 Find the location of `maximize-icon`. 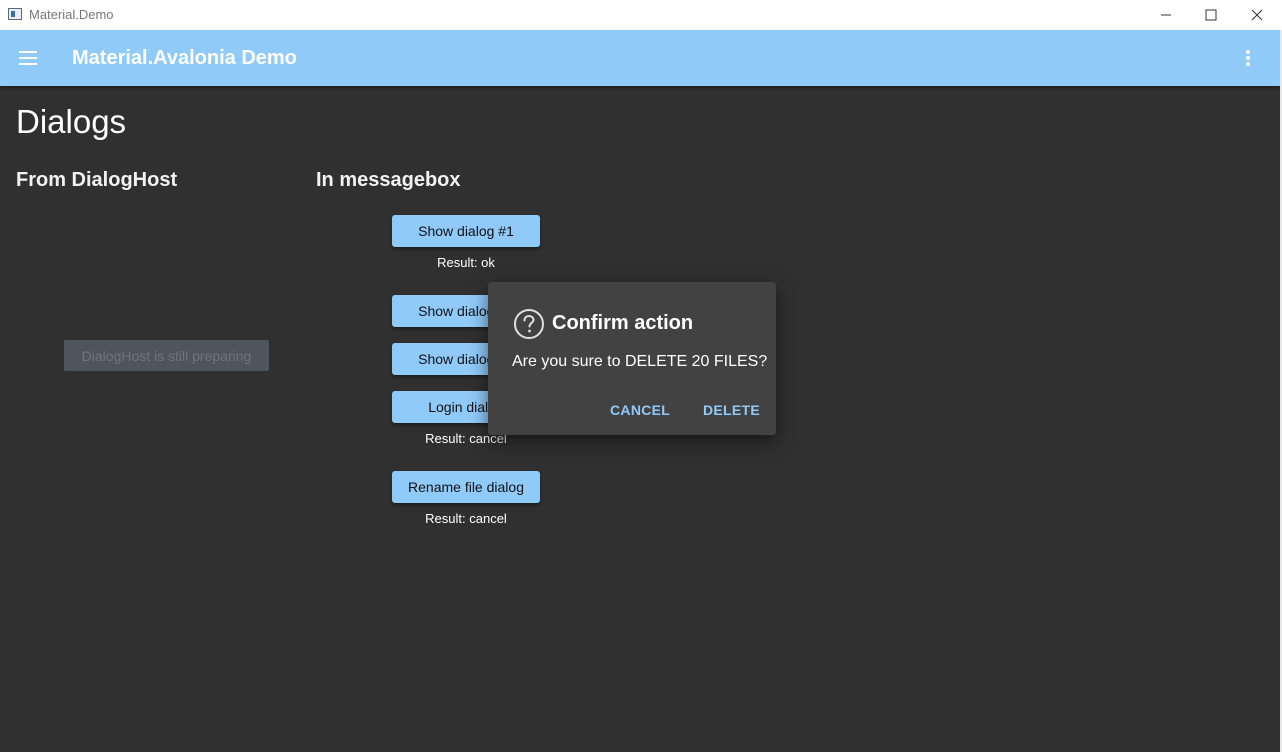

maximize-icon is located at coordinates (1211, 15).